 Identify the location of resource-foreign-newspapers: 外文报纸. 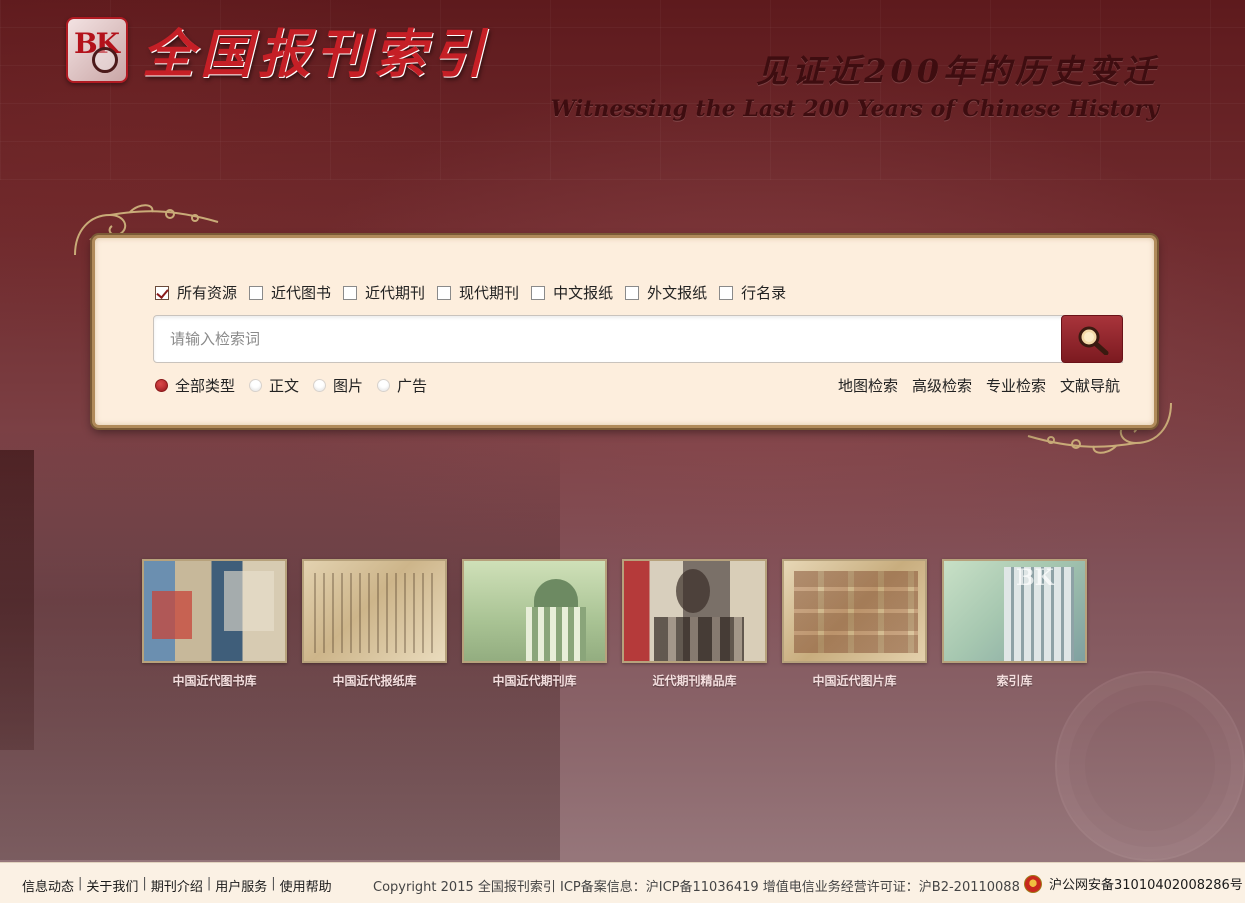
(666, 292).